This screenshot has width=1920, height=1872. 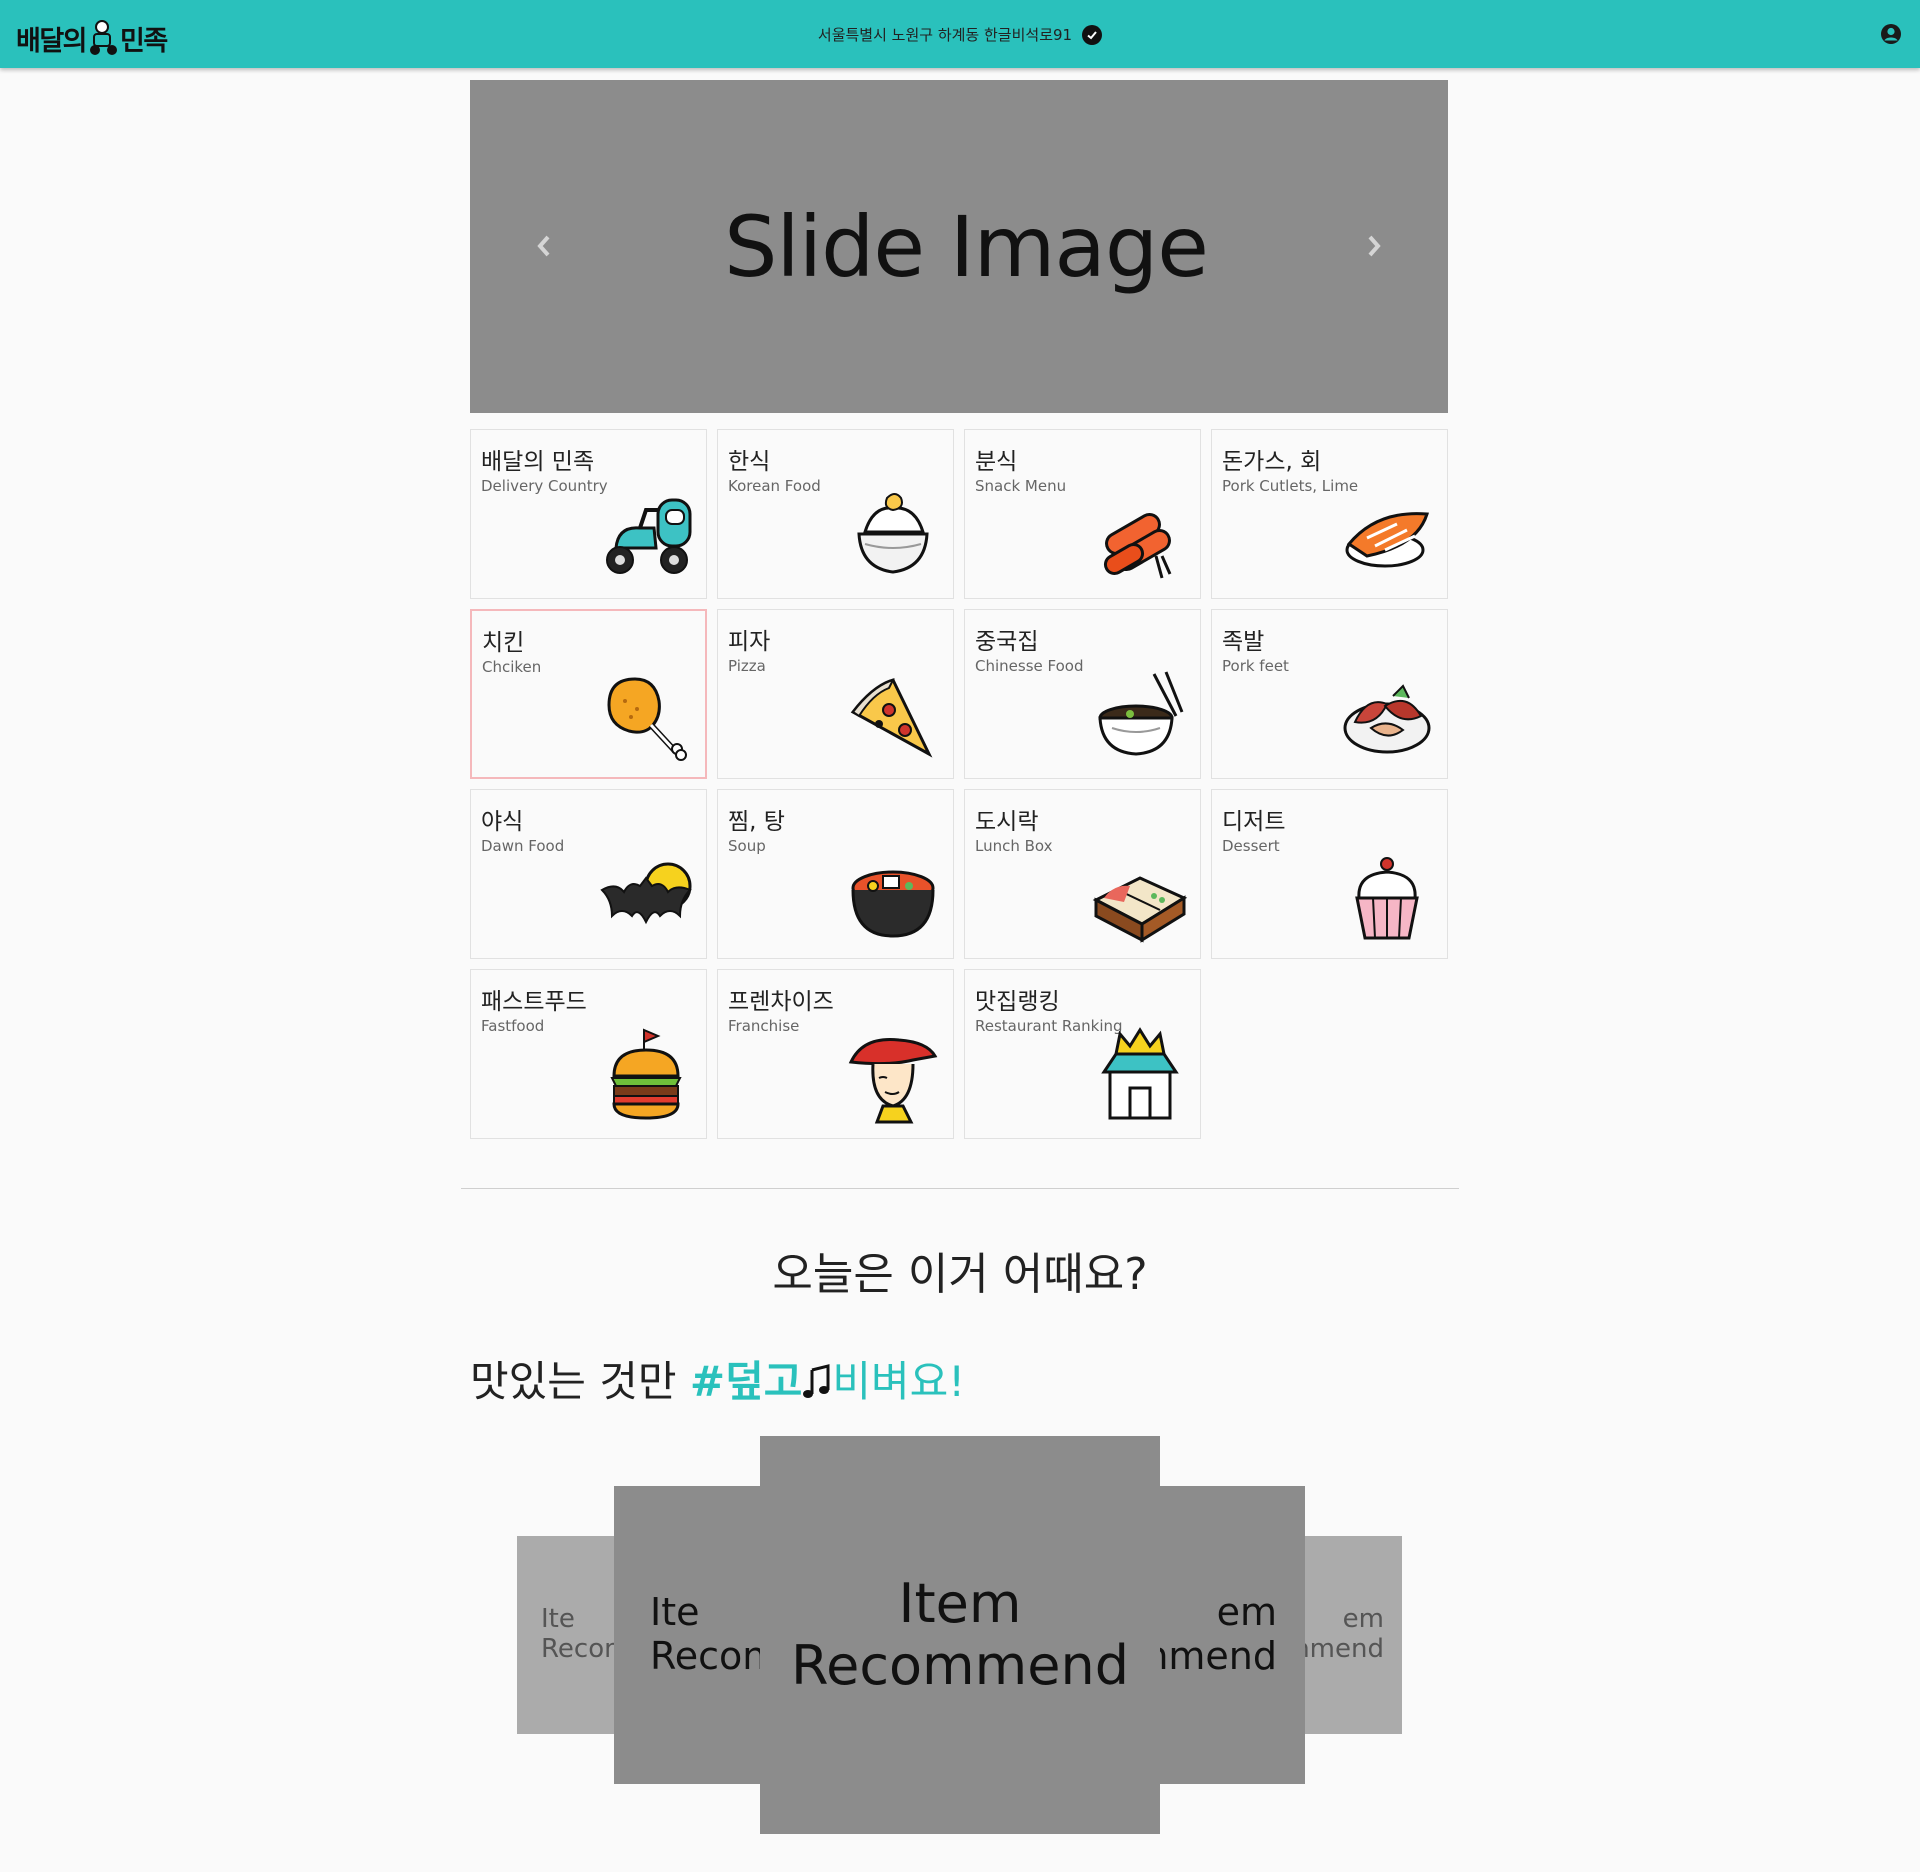 I want to click on category-name: 야식, so click(x=502, y=822).